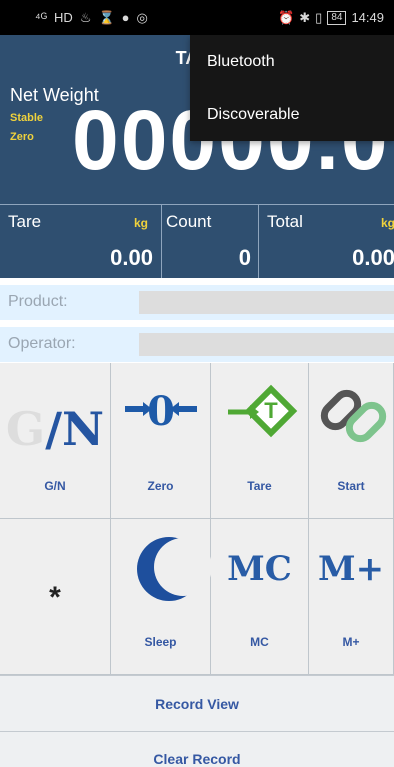  What do you see at coordinates (259, 486) in the screenshot?
I see `tare-button-label: Tare` at bounding box center [259, 486].